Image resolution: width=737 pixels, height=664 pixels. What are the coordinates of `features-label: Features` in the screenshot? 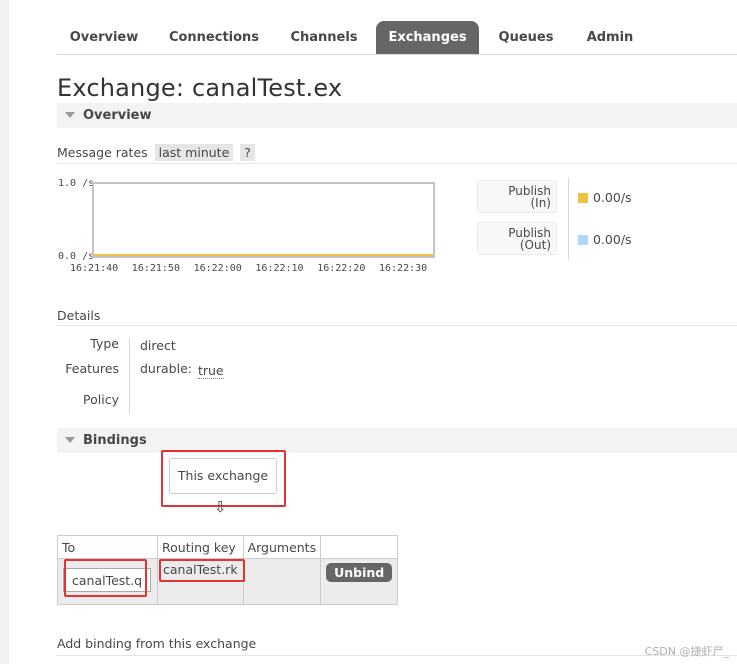 It's located at (92, 368).